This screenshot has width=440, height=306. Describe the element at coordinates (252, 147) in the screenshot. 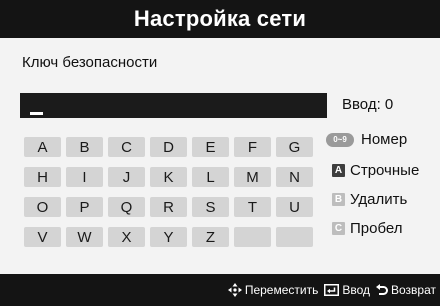

I see `key-f: F` at that location.